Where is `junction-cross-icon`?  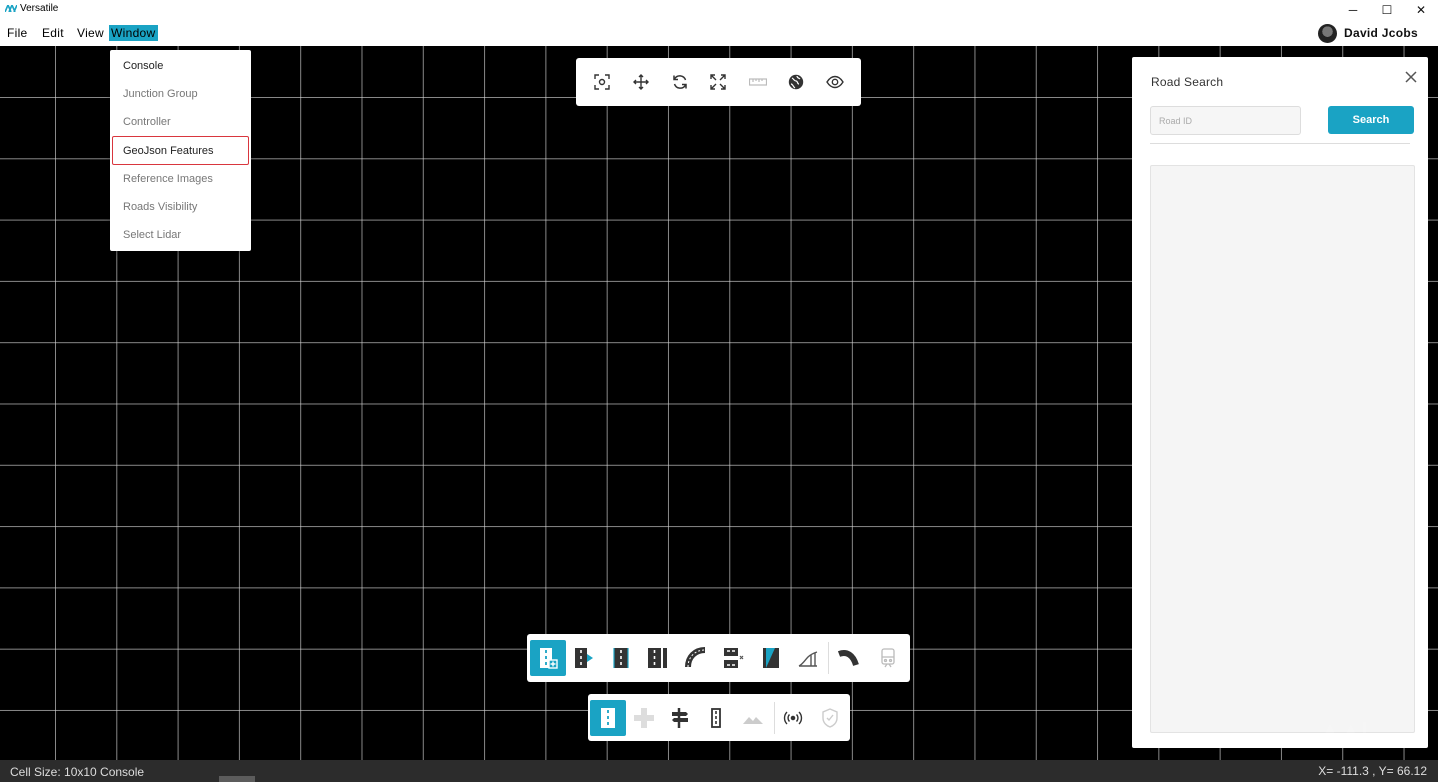
junction-cross-icon is located at coordinates (644, 718).